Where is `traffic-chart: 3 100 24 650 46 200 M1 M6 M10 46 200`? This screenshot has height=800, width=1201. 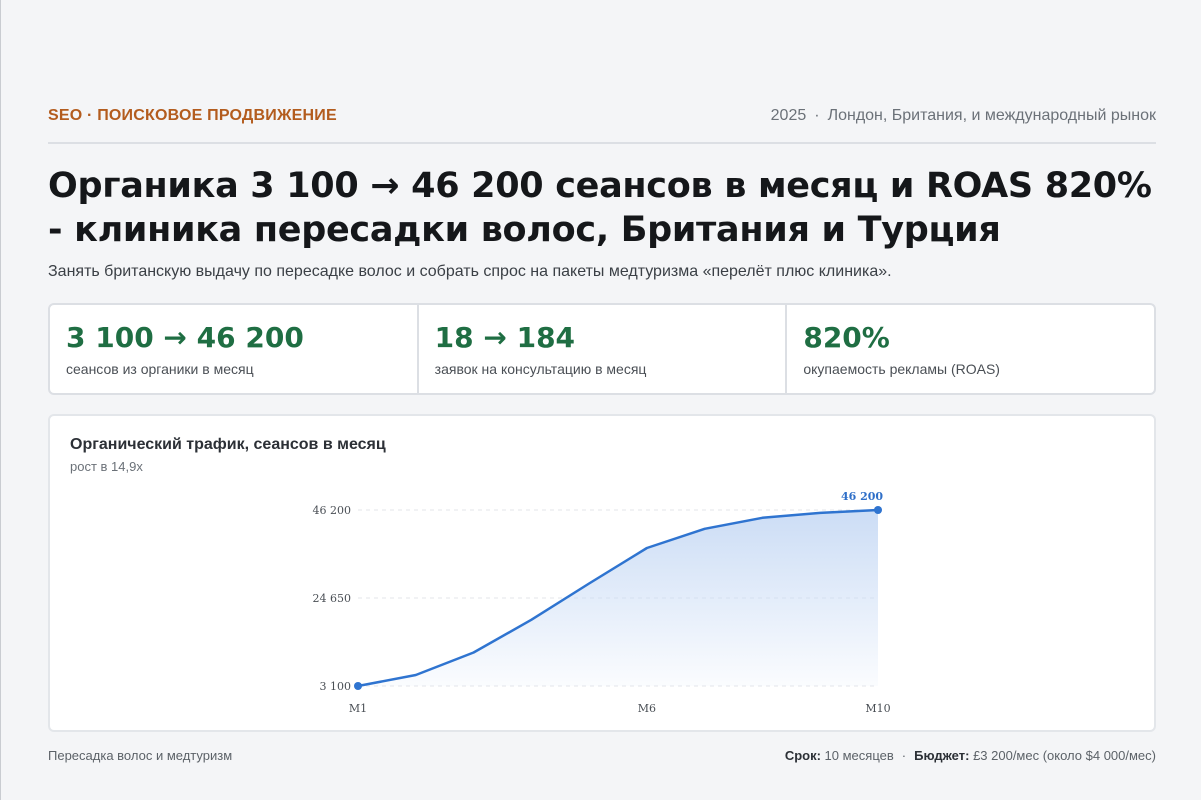 traffic-chart: 3 100 24 650 46 200 M1 M6 M10 46 200 is located at coordinates (602, 602).